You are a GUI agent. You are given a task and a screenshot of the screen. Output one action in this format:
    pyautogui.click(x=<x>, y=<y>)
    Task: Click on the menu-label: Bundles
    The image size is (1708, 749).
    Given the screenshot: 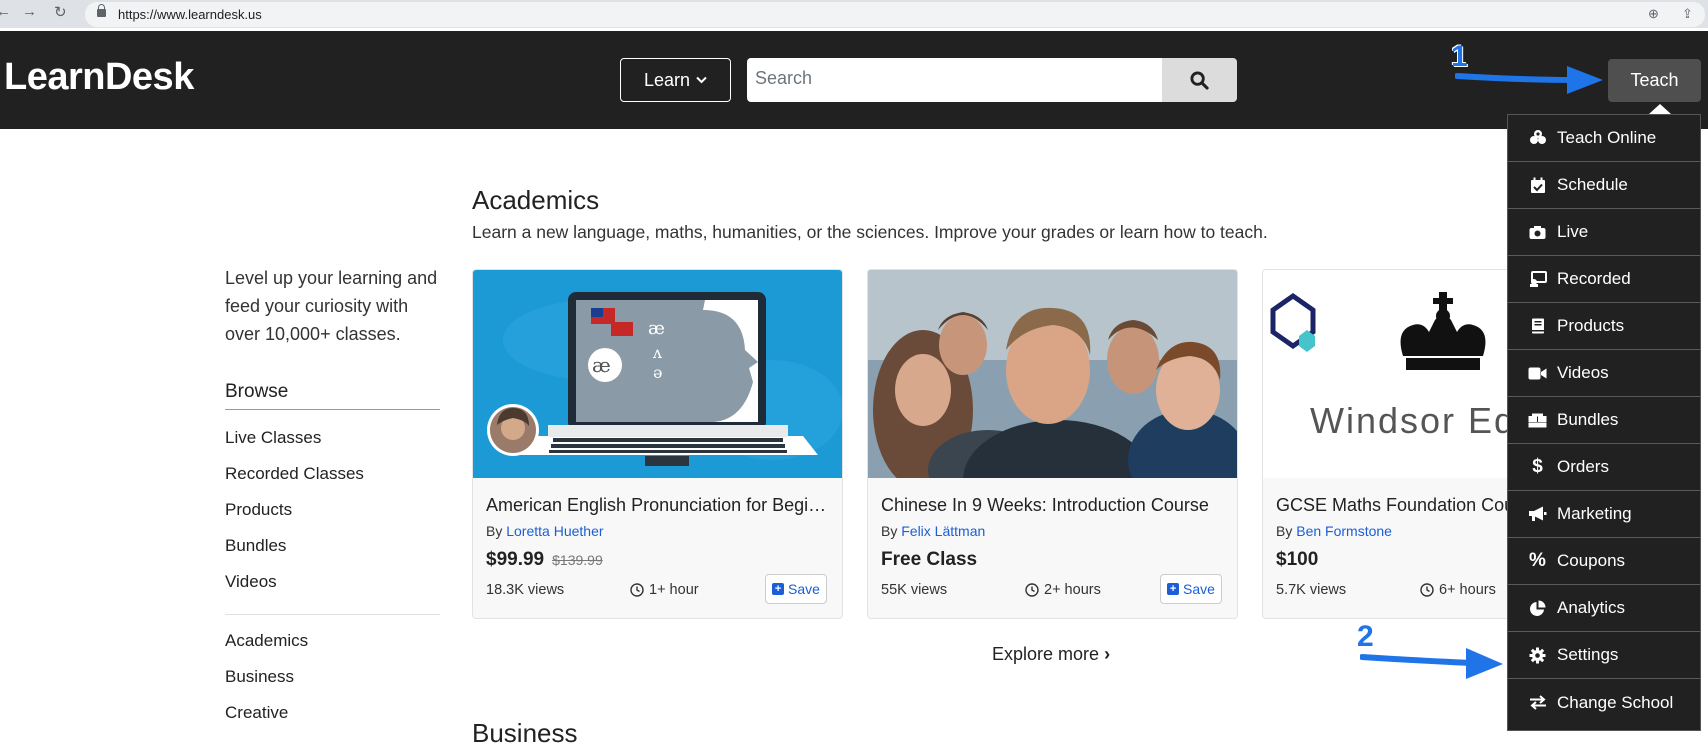 What is the action you would take?
    pyautogui.click(x=1588, y=419)
    